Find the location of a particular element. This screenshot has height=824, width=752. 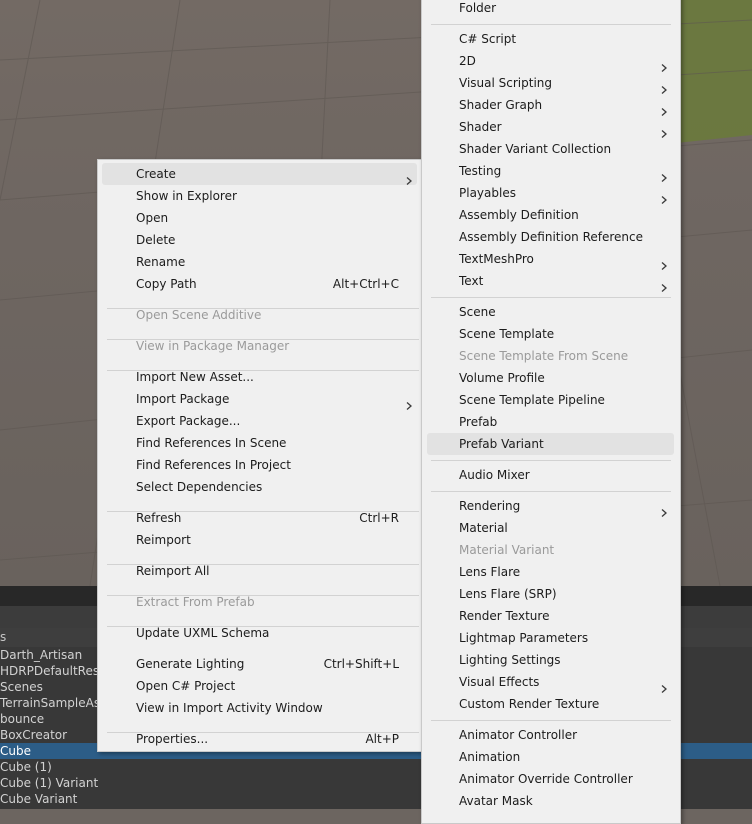

menu-item-volume-profile: Volume Profile is located at coordinates (550, 378).